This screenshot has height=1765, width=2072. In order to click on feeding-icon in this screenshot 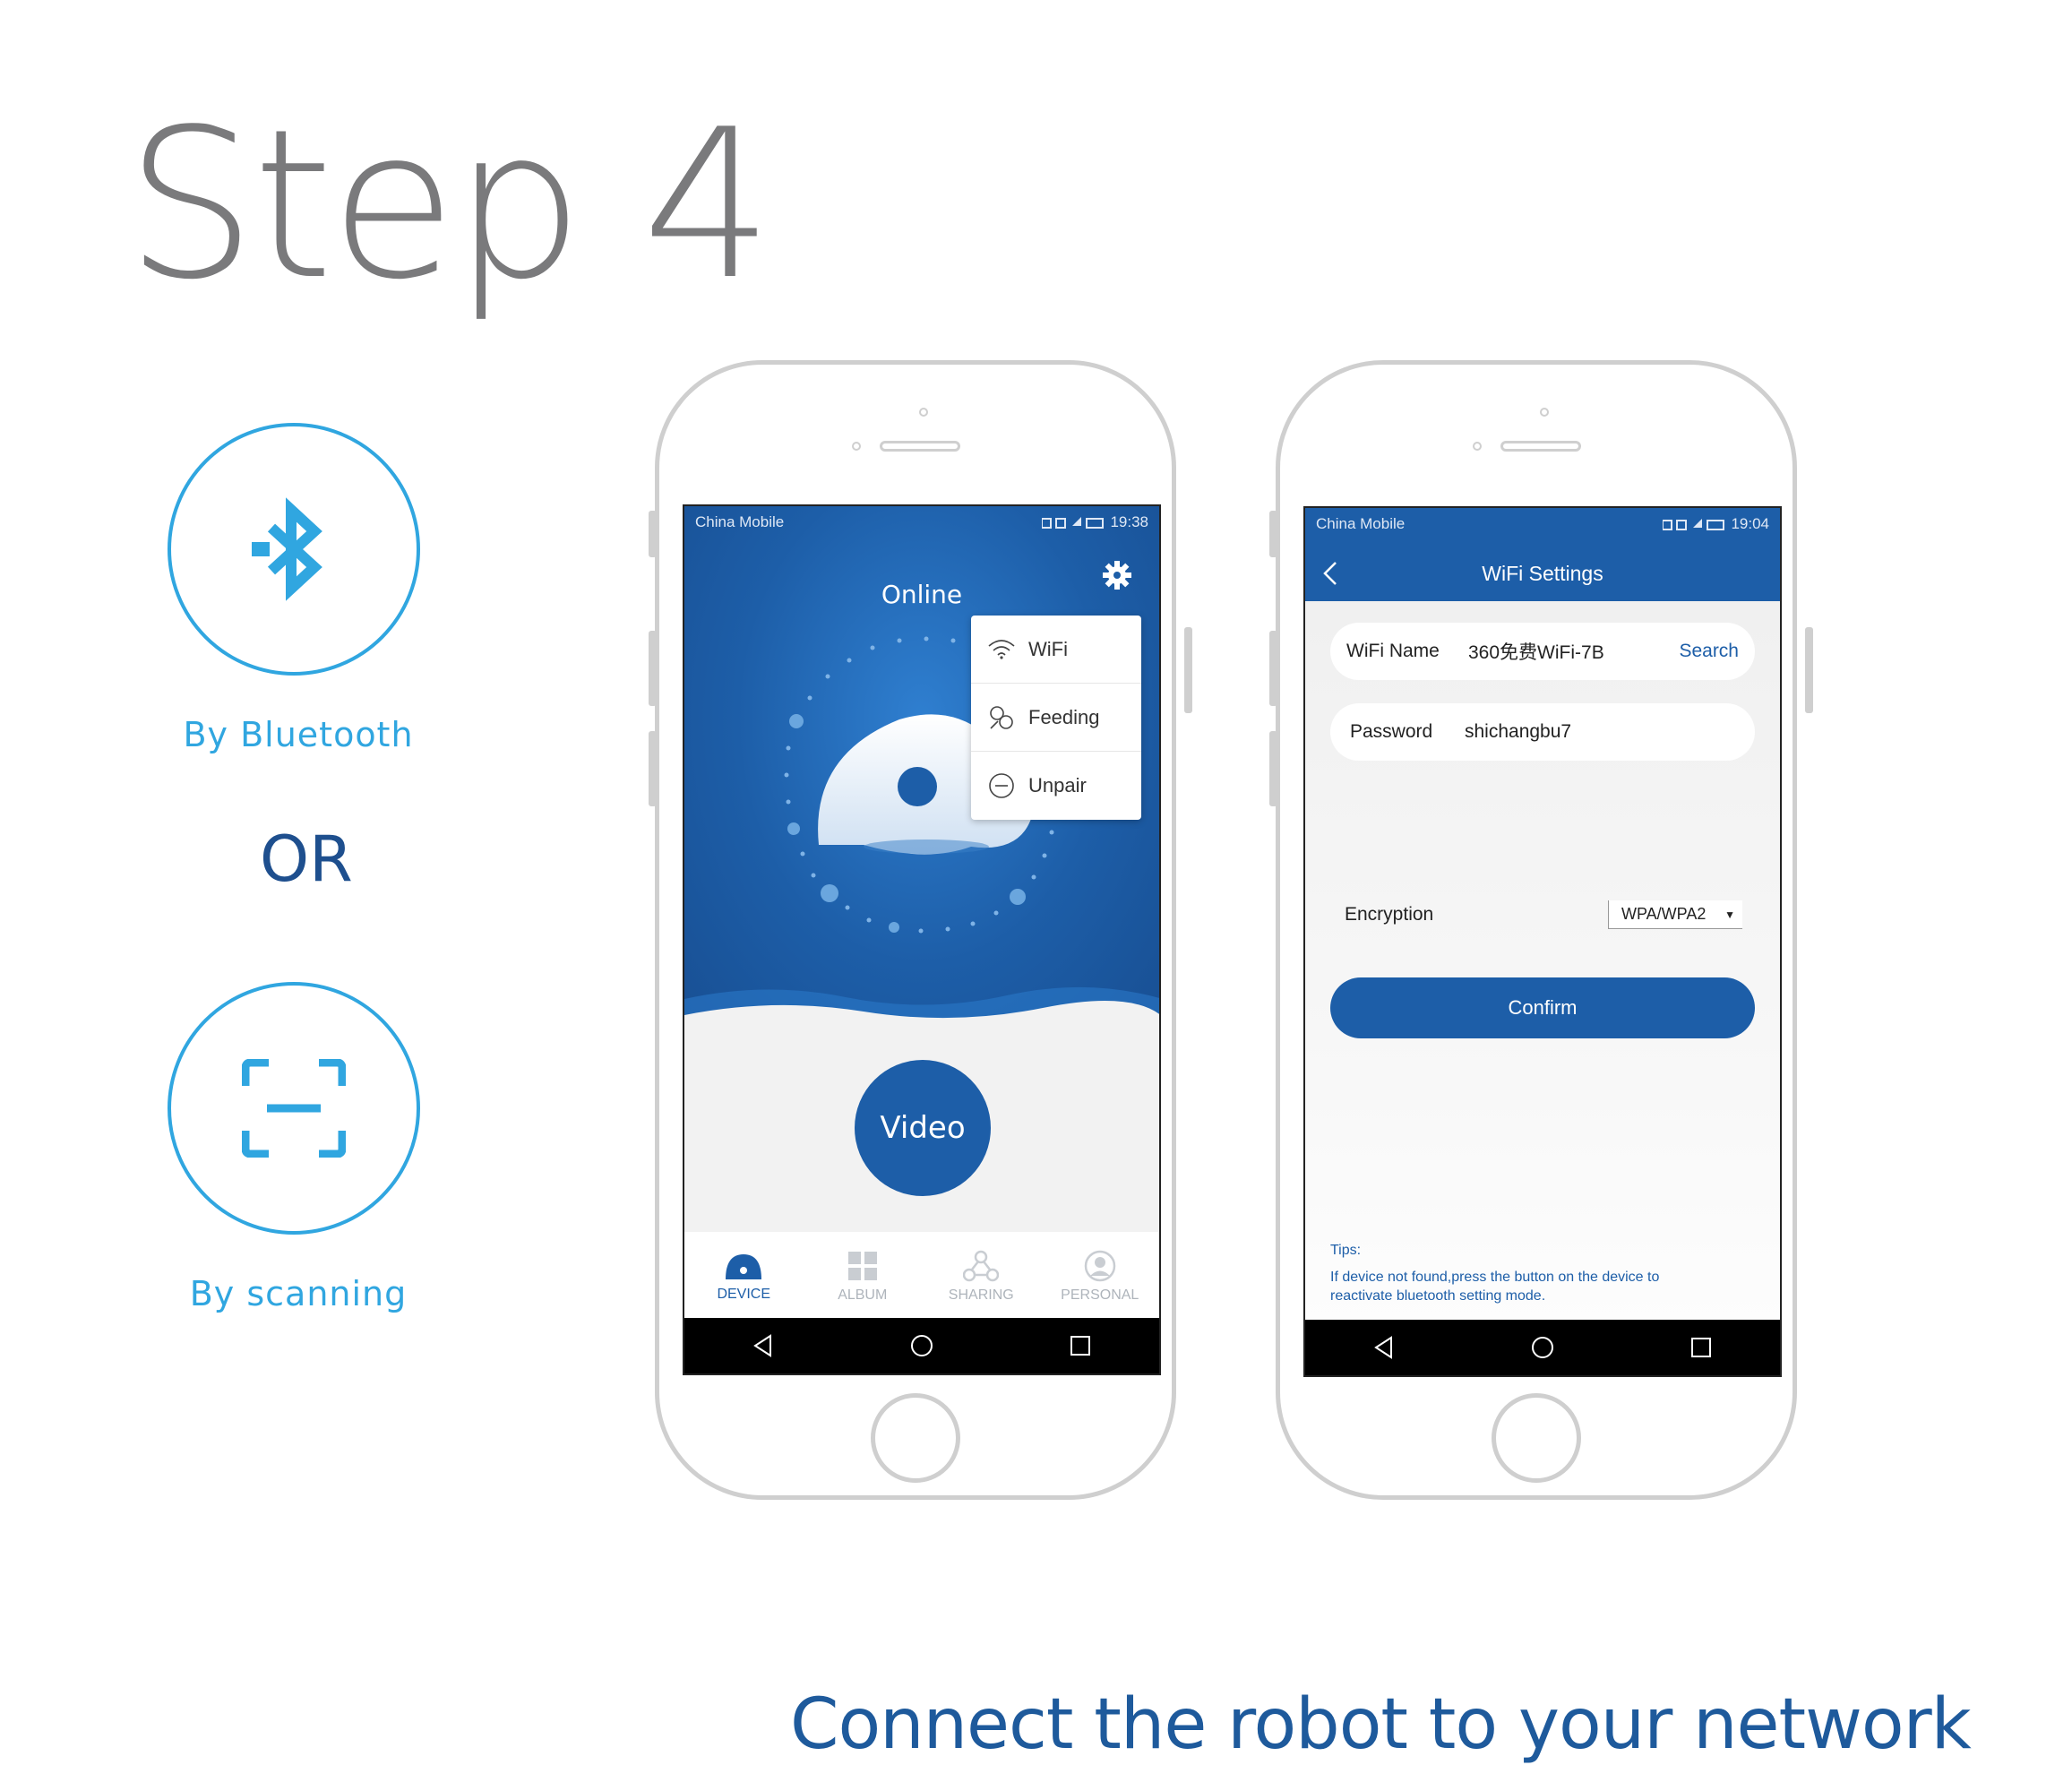, I will do `click(1002, 717)`.